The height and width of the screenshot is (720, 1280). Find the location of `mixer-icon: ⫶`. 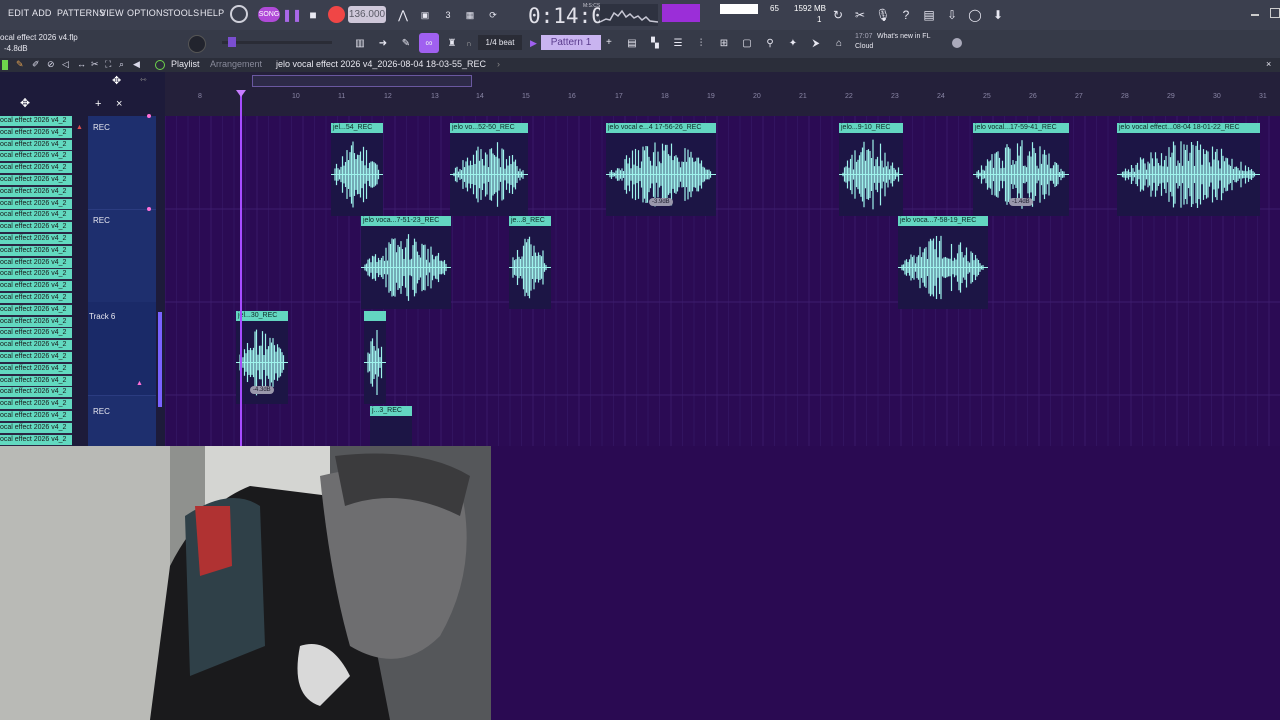

mixer-icon: ⫶ is located at coordinates (701, 43).